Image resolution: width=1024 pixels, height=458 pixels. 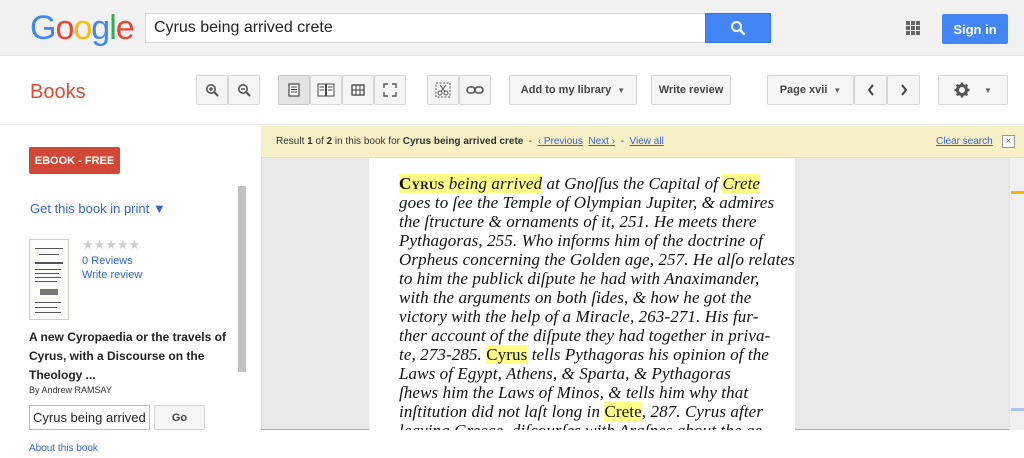 What do you see at coordinates (89, 417) in the screenshot?
I see `book-search-input: Cyrus being arrived c` at bounding box center [89, 417].